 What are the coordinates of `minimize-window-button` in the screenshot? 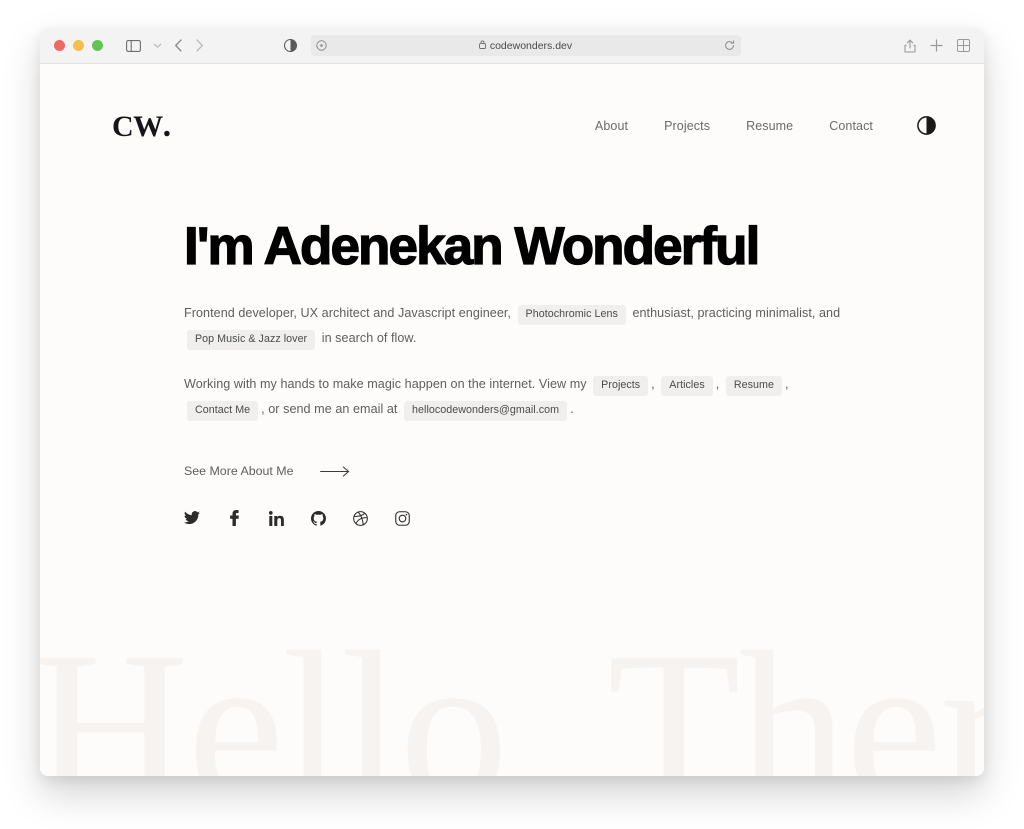 It's located at (78, 45).